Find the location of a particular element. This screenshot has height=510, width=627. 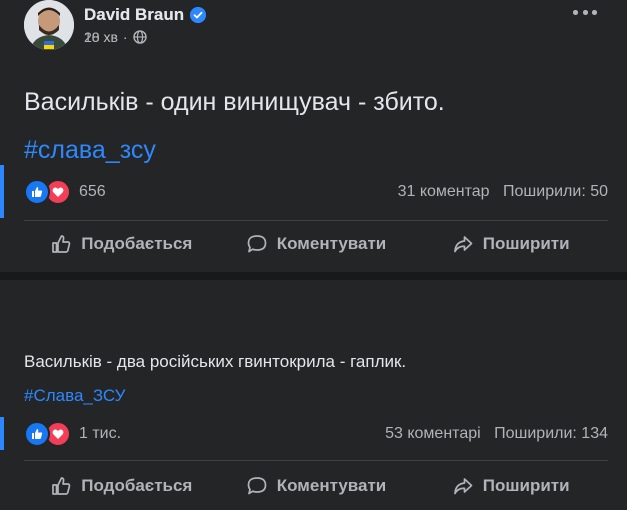

hashtag-link: #Слава_ЗСУ is located at coordinates (74, 396).